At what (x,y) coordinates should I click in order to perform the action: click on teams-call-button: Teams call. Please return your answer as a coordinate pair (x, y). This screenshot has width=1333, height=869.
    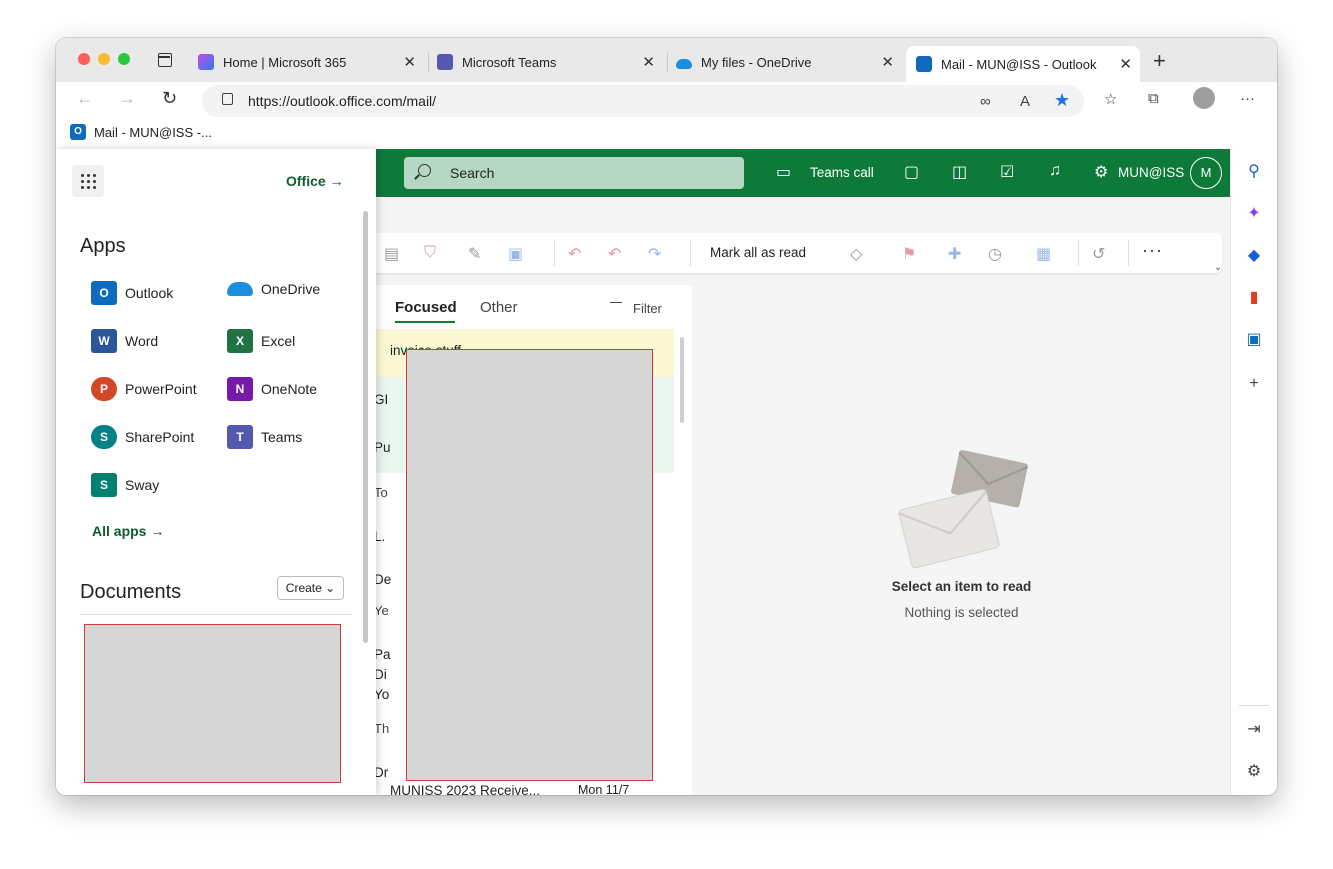
    Looking at the image, I should click on (842, 172).